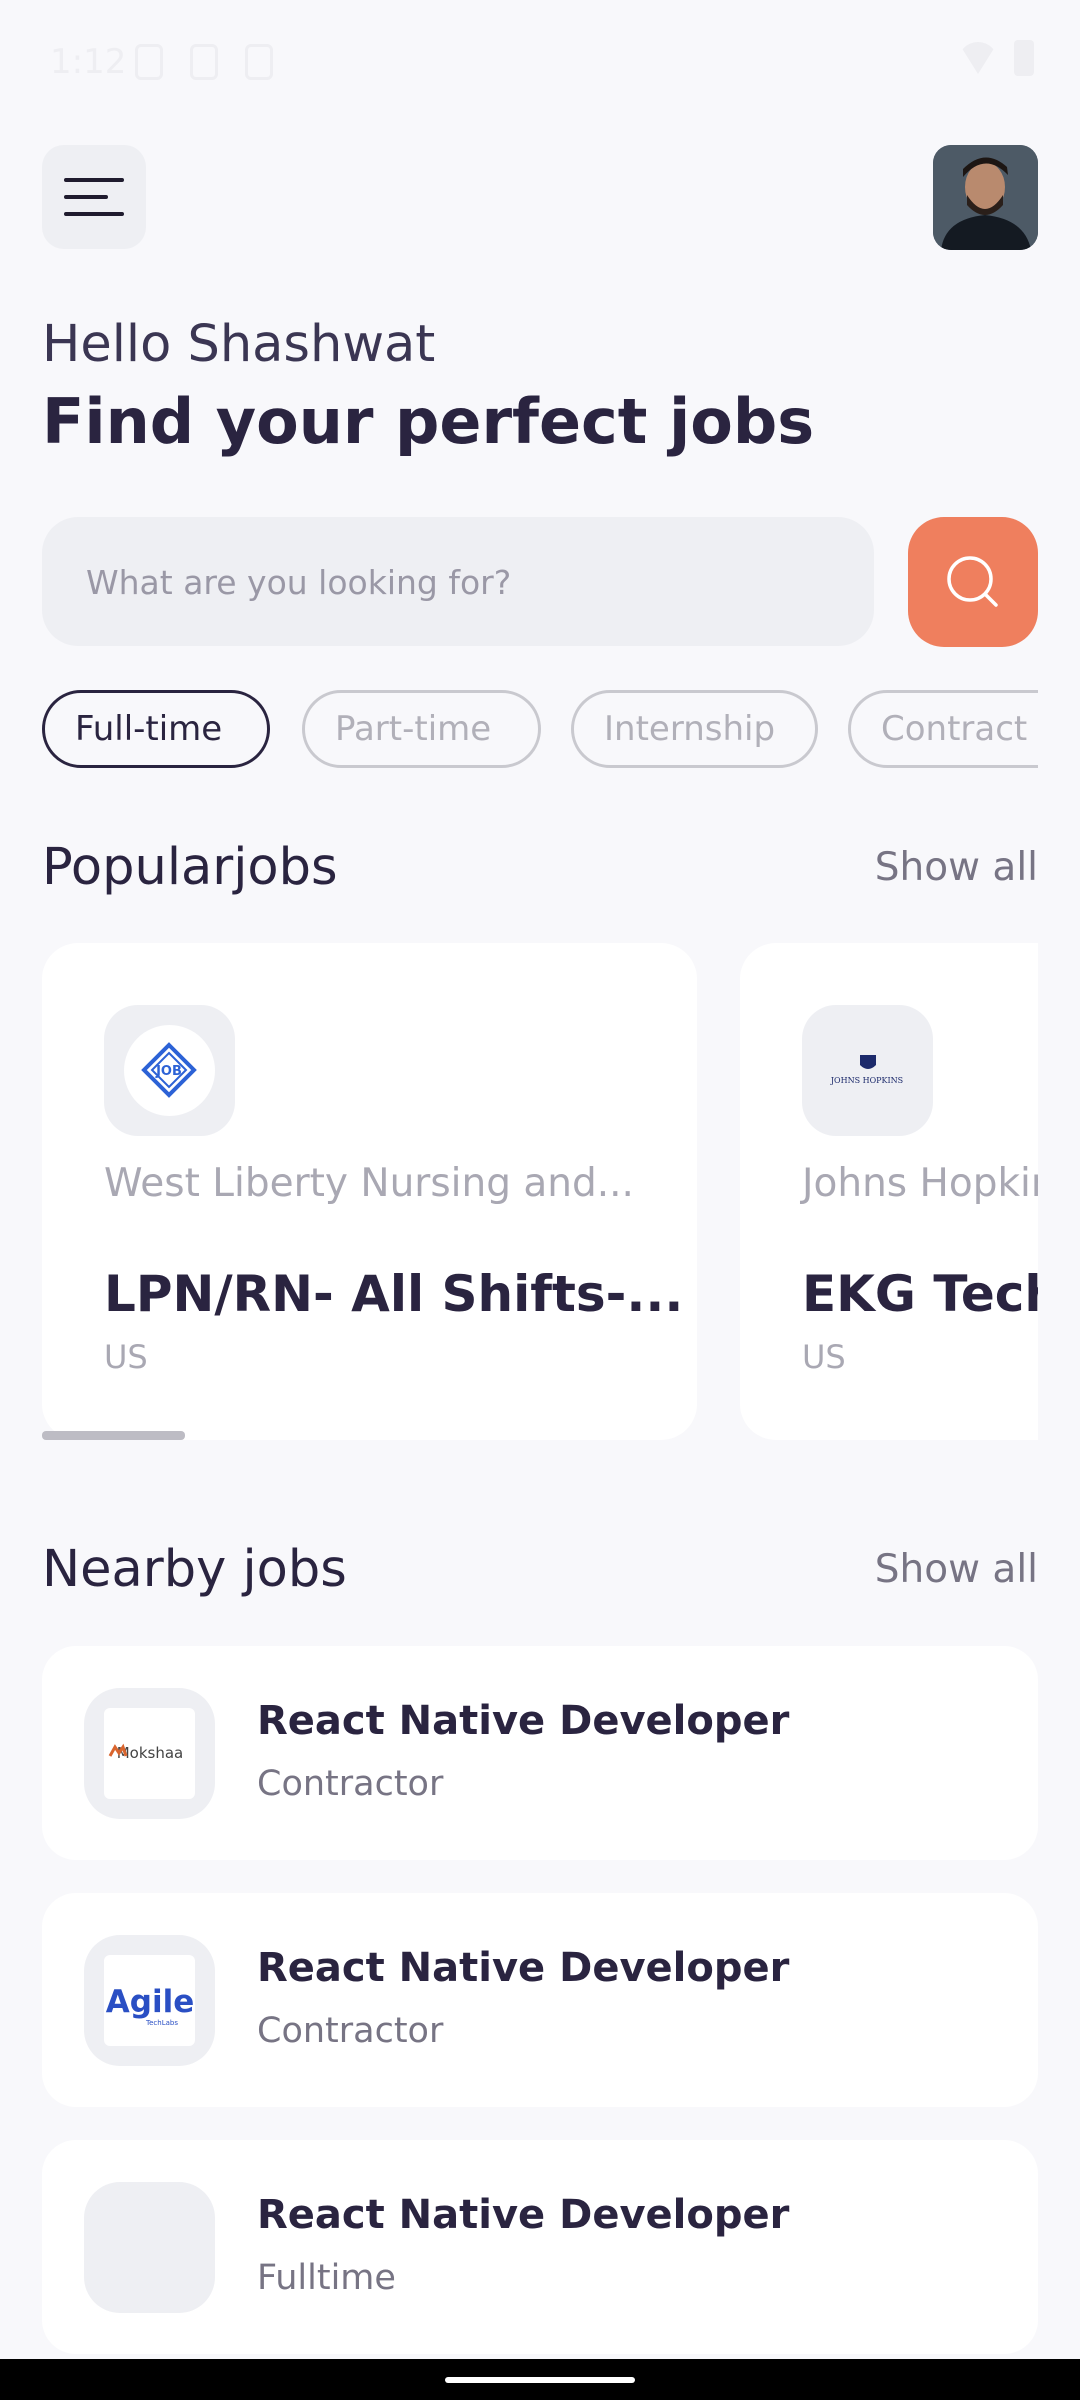 The height and width of the screenshot is (2400, 1080). I want to click on logo-graphic: Agile TechLabs, so click(150, 2005).